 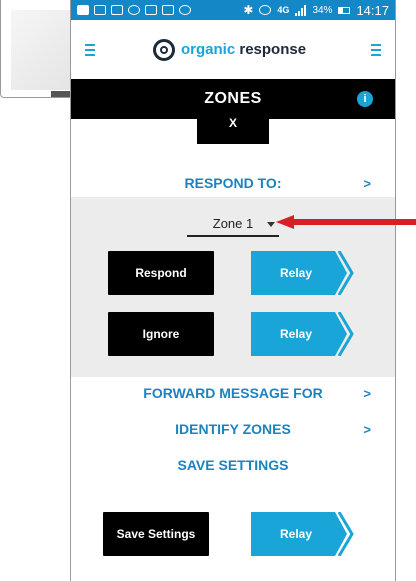 I want to click on identify-zones-link: IDENTIFY ZONES >, so click(x=233, y=429).